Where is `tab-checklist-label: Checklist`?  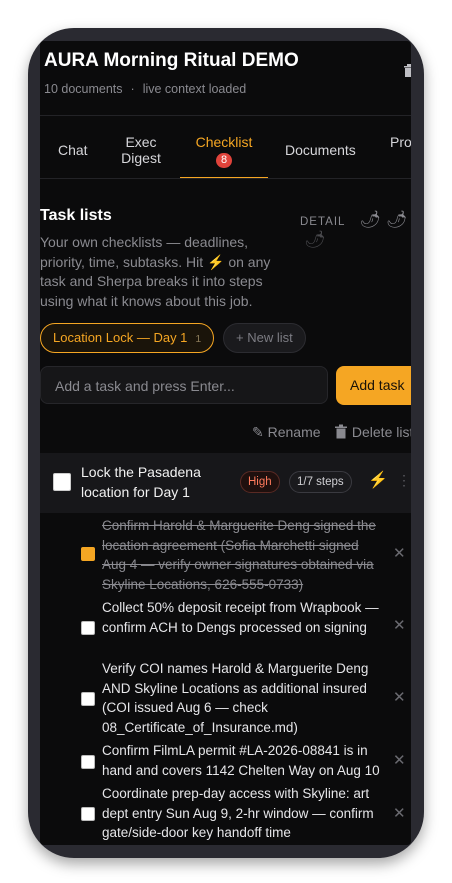
tab-checklist-label: Checklist is located at coordinates (224, 142).